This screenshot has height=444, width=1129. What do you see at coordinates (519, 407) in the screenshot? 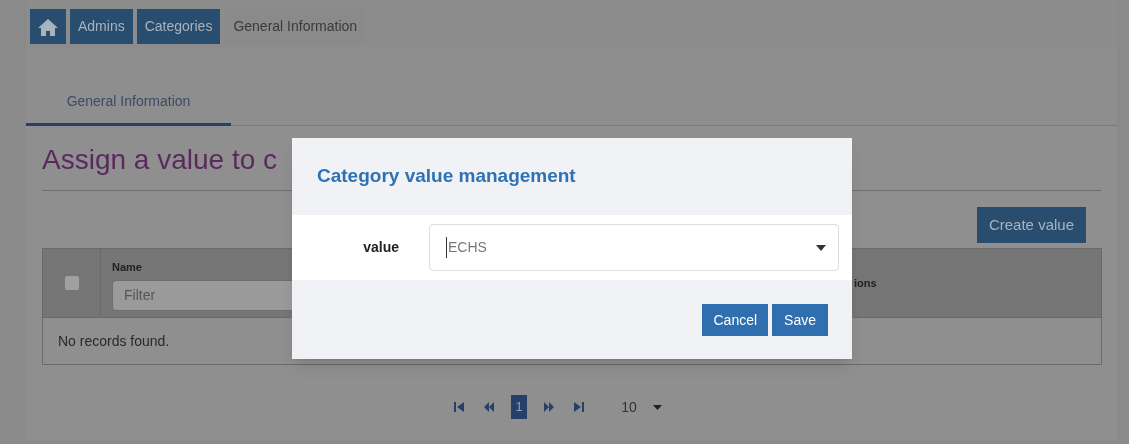
I see `page-button: 1` at bounding box center [519, 407].